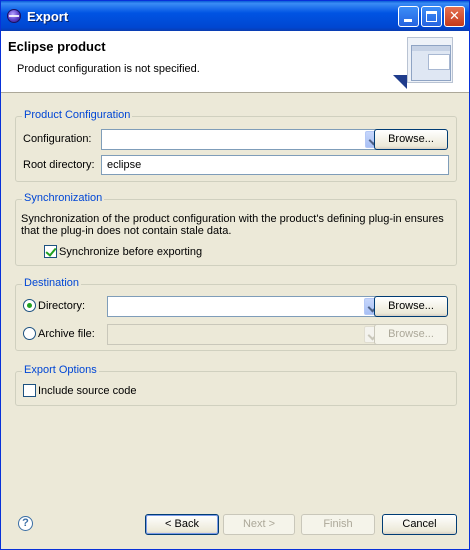 The image size is (470, 550). I want to click on group-label: Destination, so click(52, 283).